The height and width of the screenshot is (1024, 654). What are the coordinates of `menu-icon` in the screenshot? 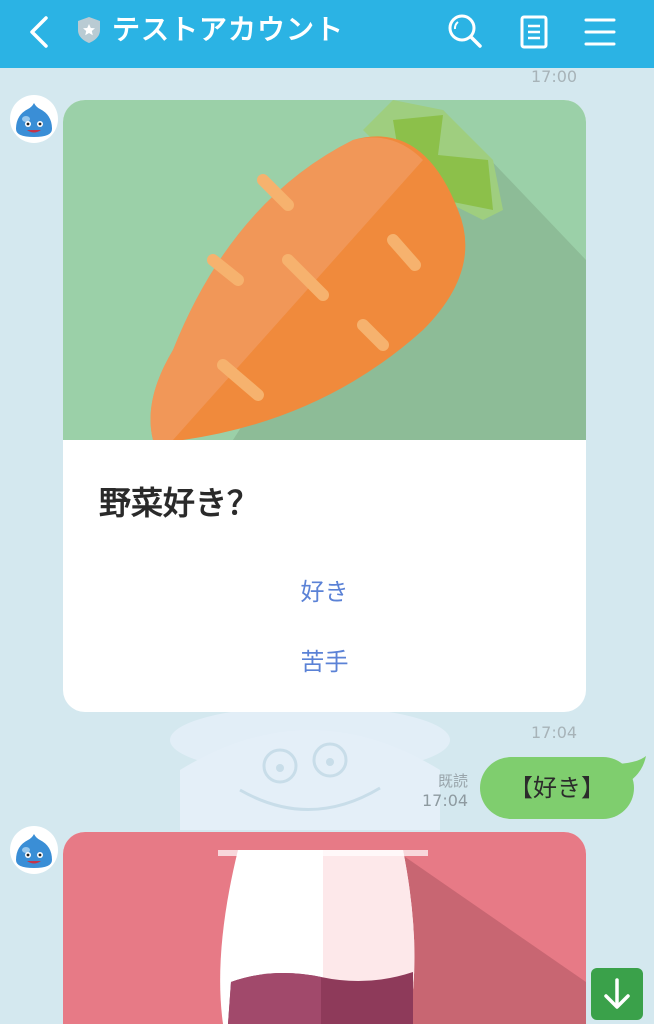 It's located at (600, 32).